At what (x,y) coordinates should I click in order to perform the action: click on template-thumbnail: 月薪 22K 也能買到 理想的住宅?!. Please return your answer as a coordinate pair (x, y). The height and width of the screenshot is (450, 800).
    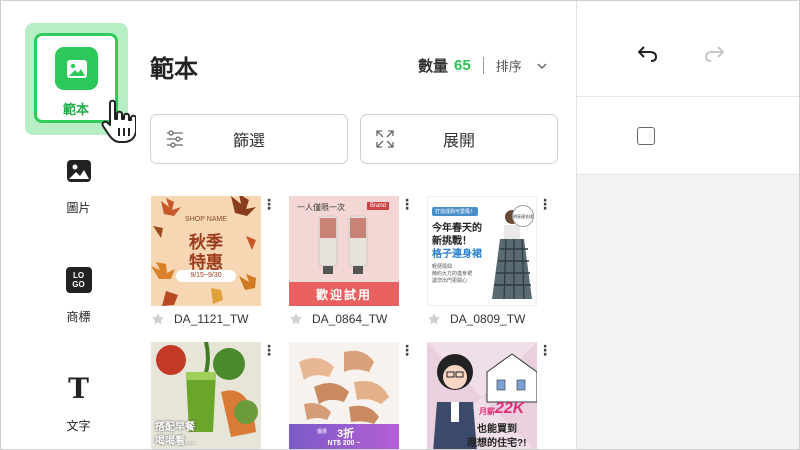
    Looking at the image, I should click on (482, 395).